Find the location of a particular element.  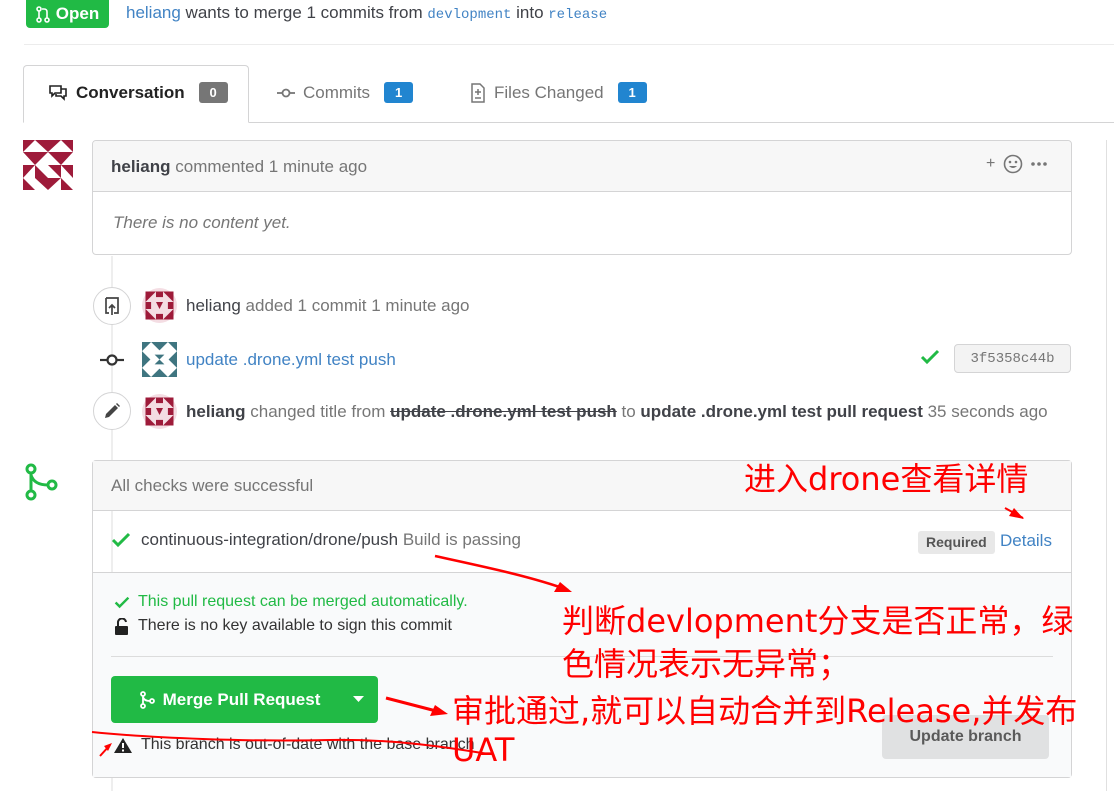

annotation-merge-note-1: 审批通过,就可以自动合并到Release,并发布 is located at coordinates (765, 711).